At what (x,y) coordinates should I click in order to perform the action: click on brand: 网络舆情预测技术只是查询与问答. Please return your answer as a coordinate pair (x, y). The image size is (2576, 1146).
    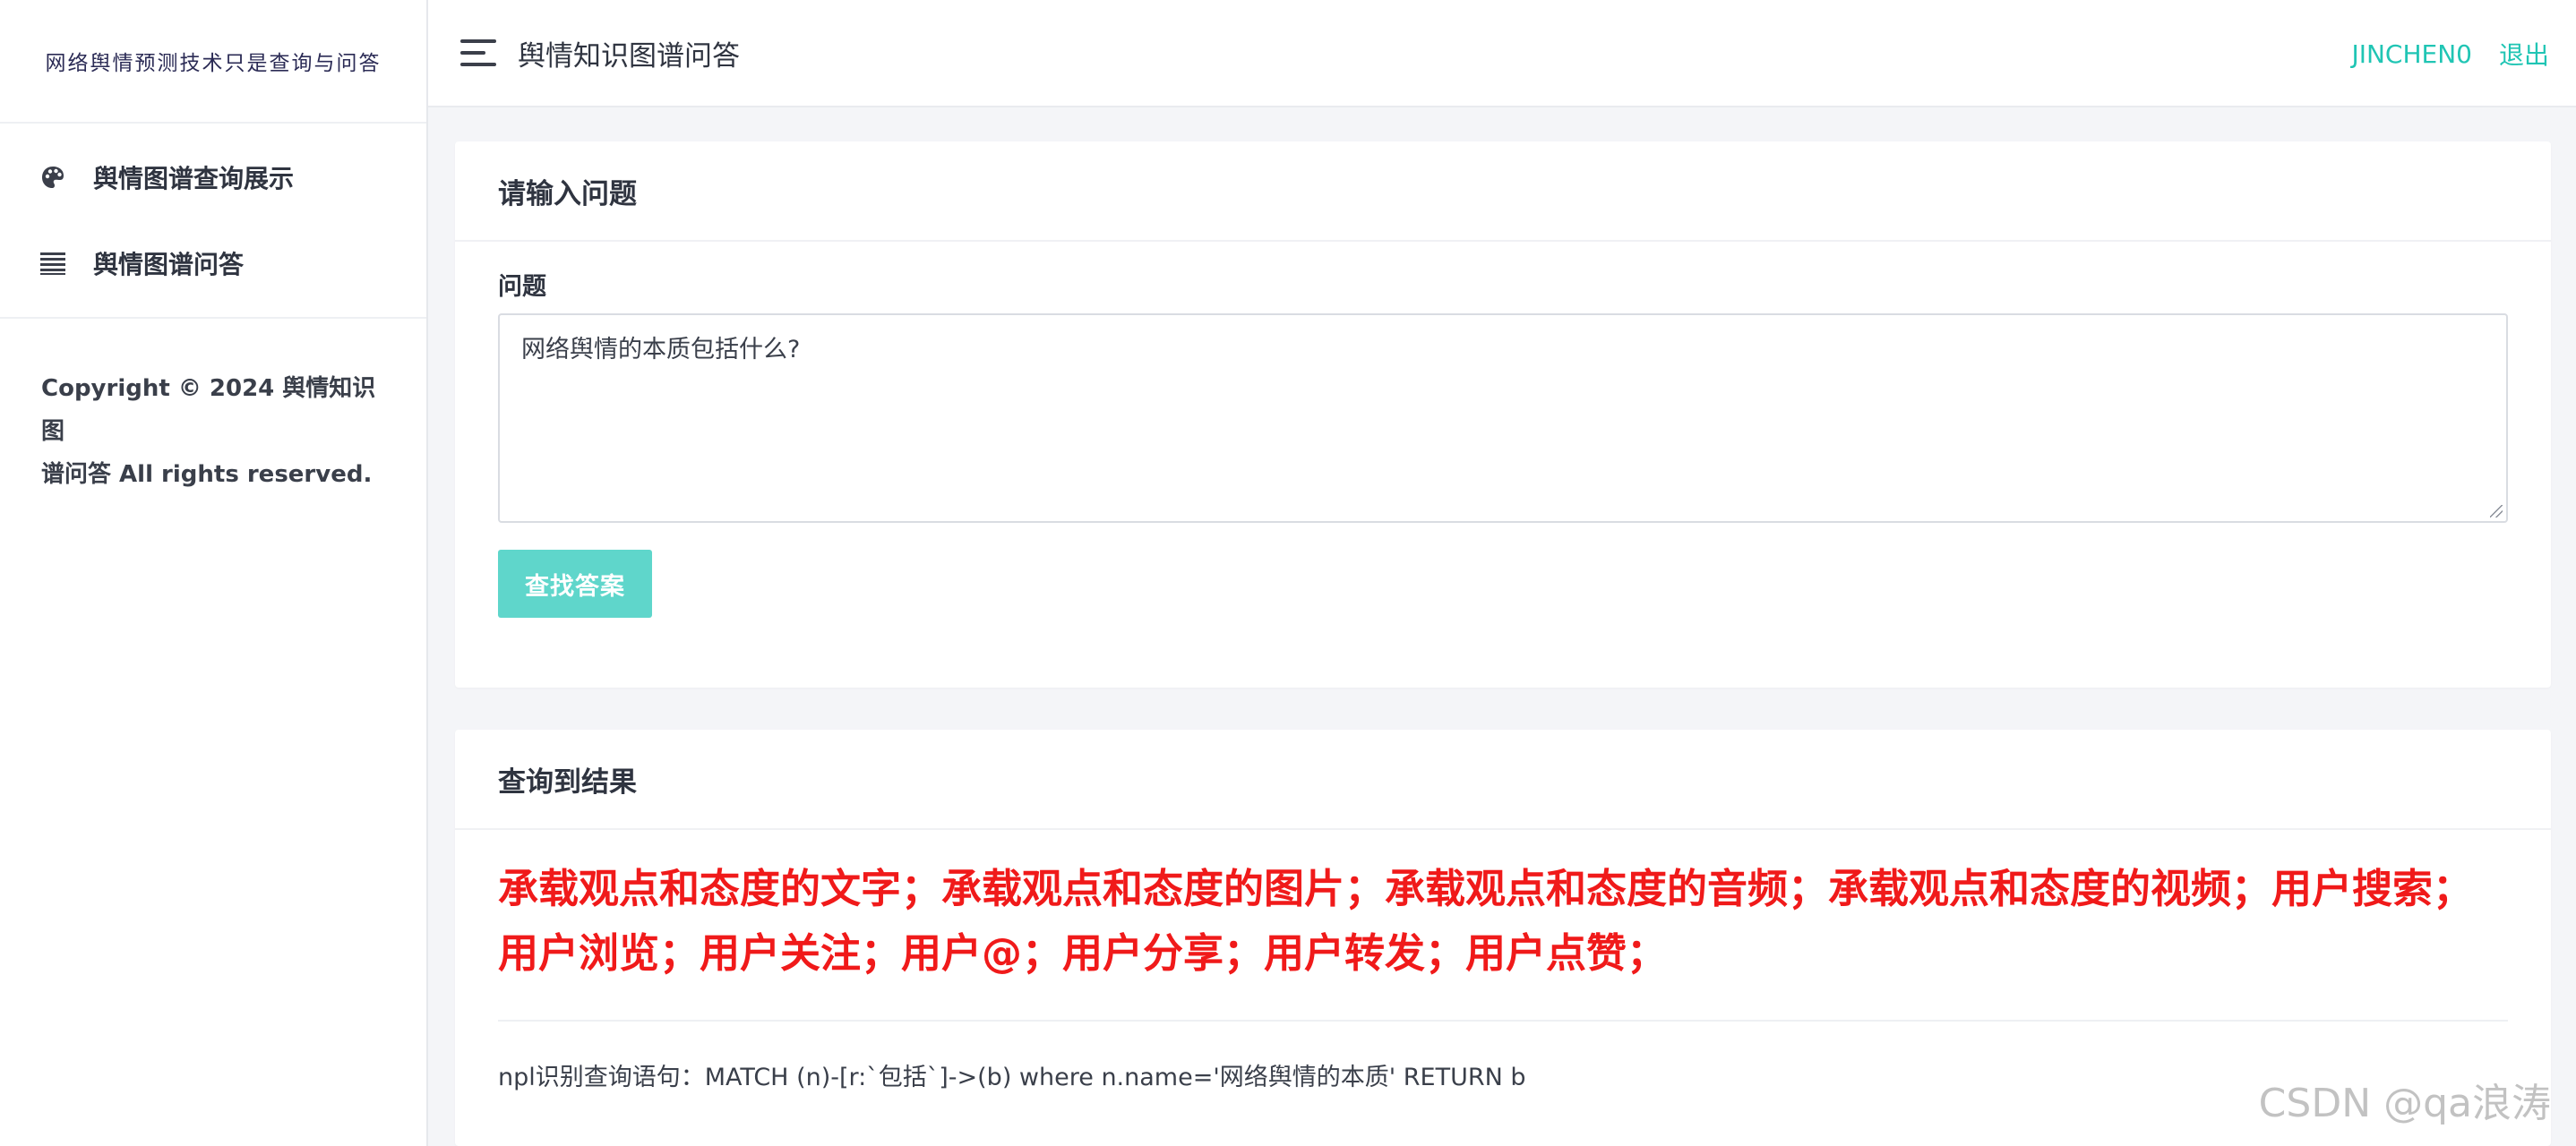
    Looking at the image, I should click on (213, 62).